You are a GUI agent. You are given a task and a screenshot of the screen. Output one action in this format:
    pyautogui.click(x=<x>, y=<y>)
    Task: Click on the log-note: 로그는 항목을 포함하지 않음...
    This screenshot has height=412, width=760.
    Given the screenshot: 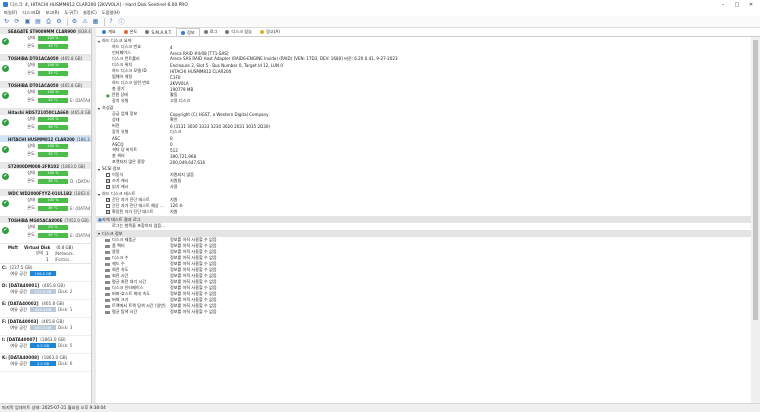 What is the action you would take?
    pyautogui.click(x=133, y=226)
    